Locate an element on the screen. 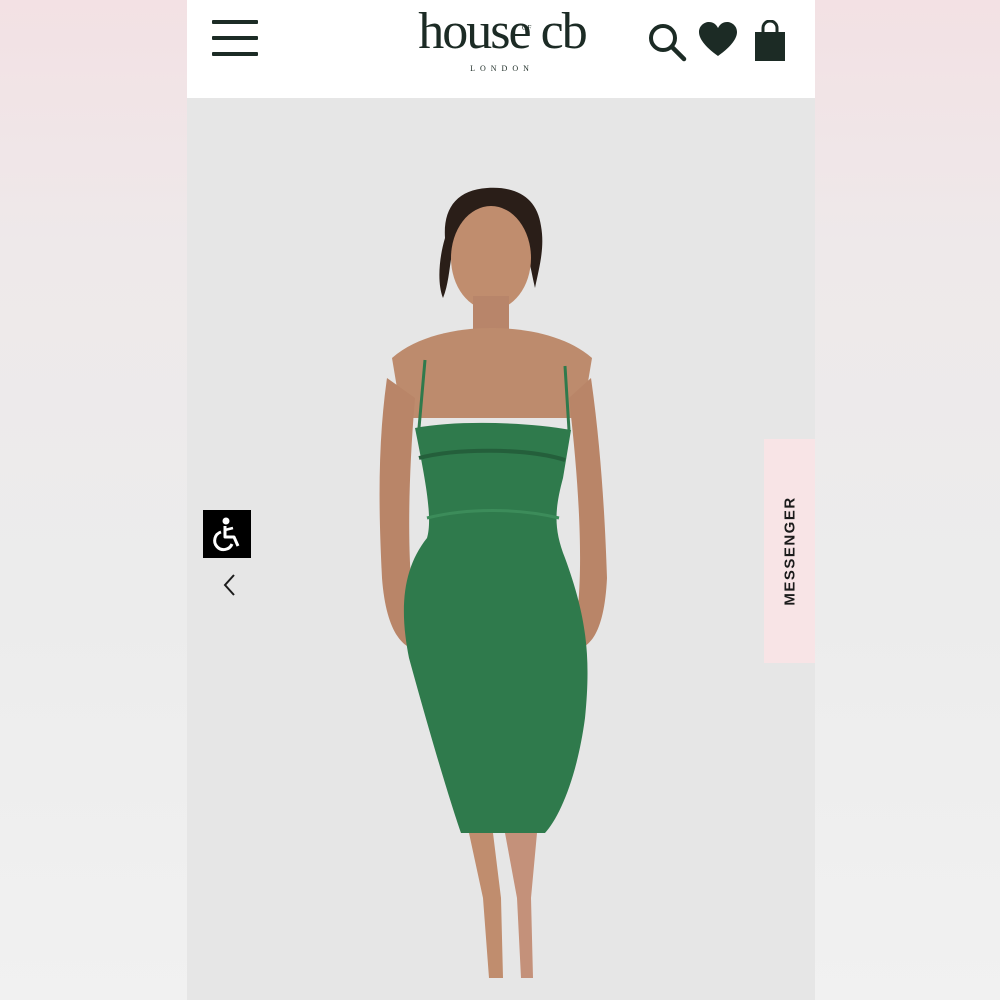  search-icon is located at coordinates (667, 42).